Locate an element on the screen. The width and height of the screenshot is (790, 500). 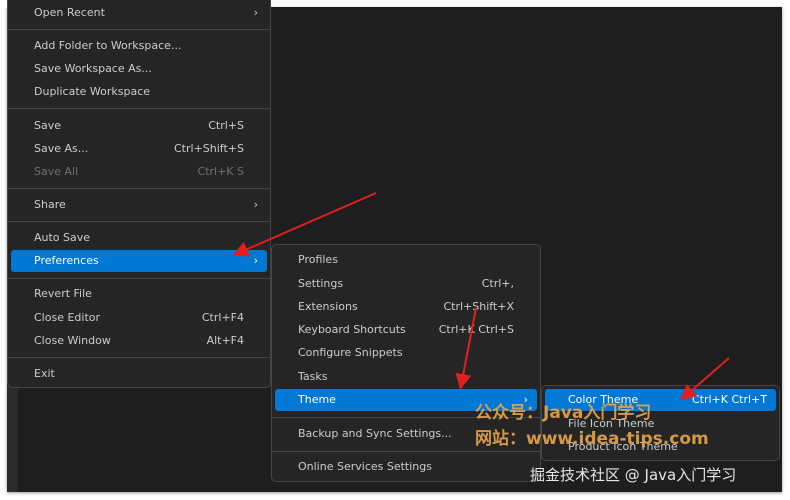
shortcut: Ctrl+K S is located at coordinates (220, 171).